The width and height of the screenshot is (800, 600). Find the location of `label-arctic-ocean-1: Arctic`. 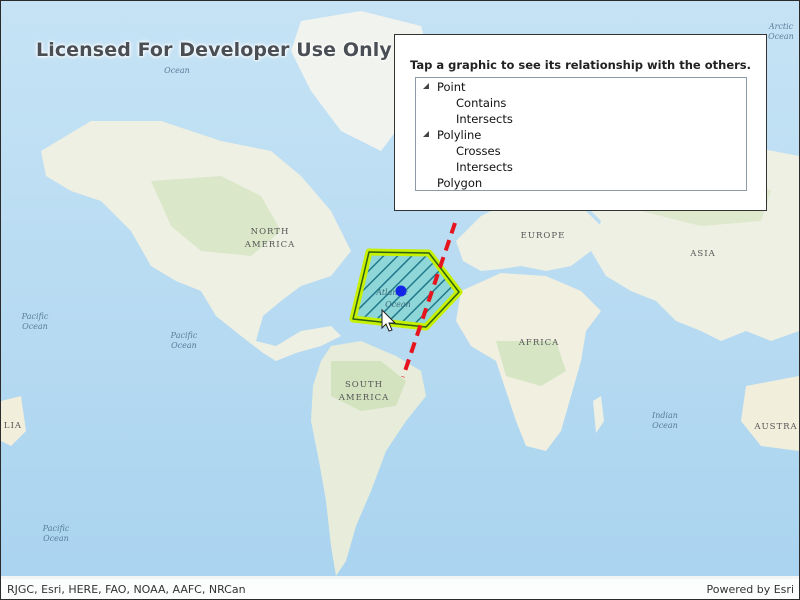

label-arctic-ocean-1: Arctic is located at coordinates (781, 26).